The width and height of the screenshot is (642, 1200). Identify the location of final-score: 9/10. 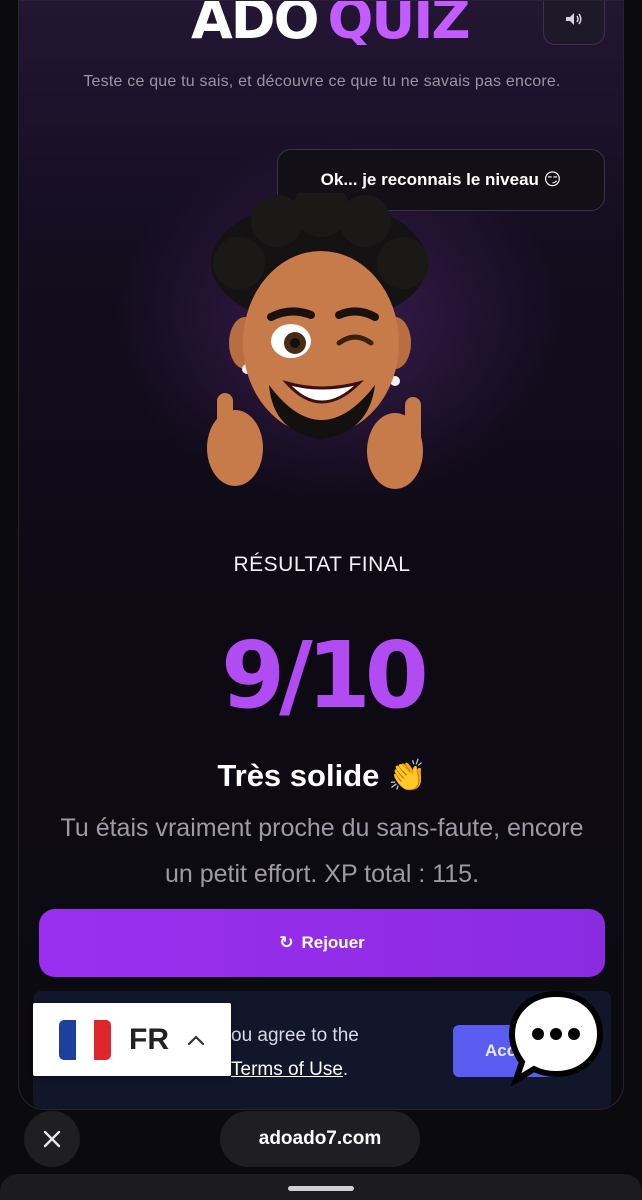
(325, 675).